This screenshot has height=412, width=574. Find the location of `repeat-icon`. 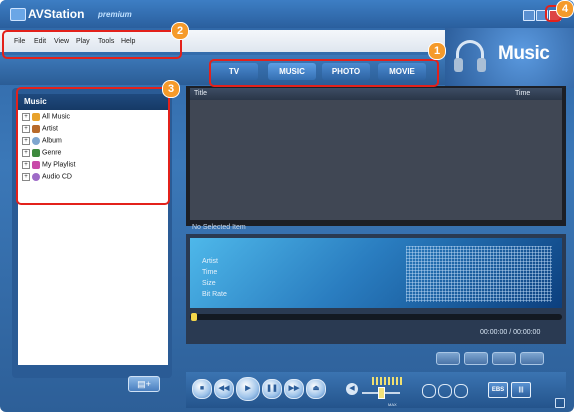

repeat-icon is located at coordinates (429, 391).